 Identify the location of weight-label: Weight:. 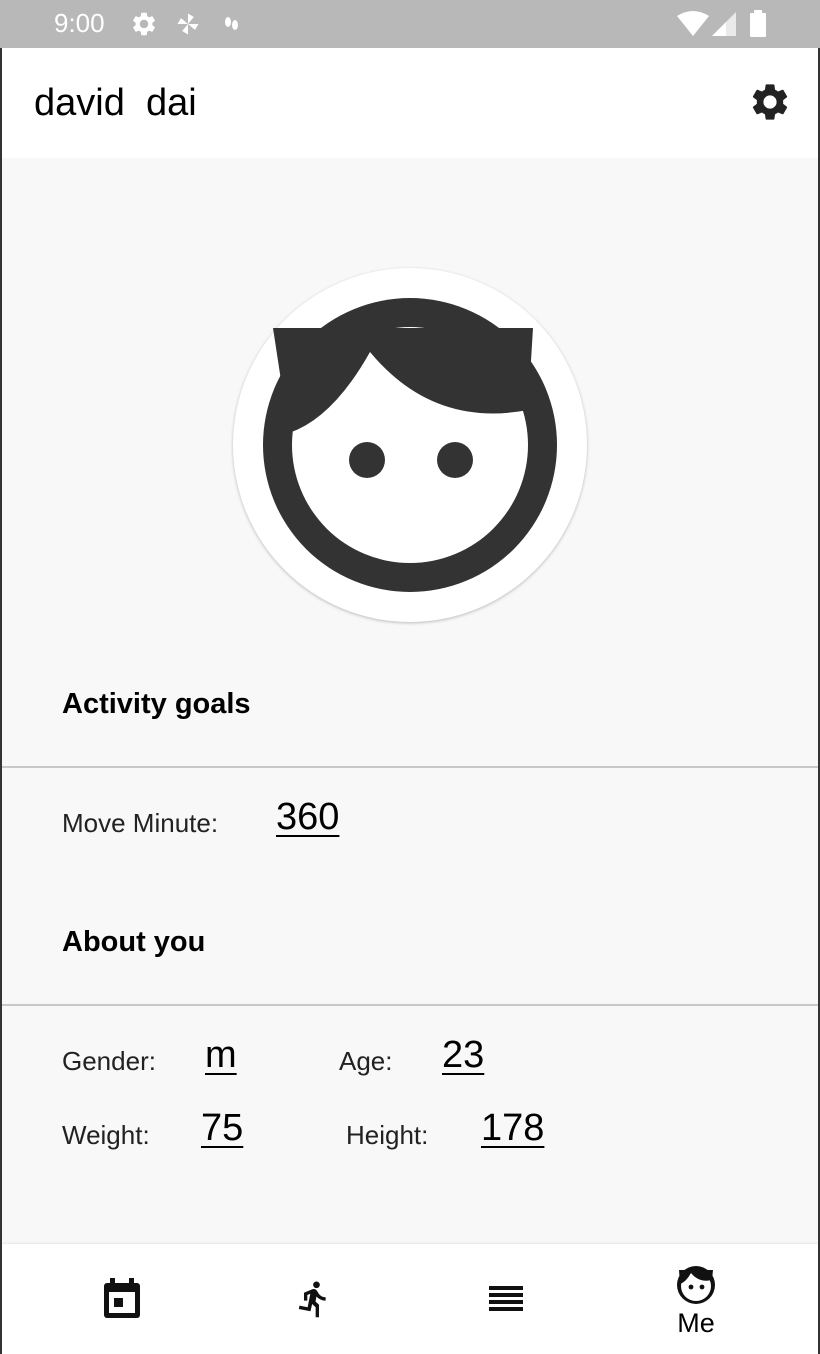
(106, 1135).